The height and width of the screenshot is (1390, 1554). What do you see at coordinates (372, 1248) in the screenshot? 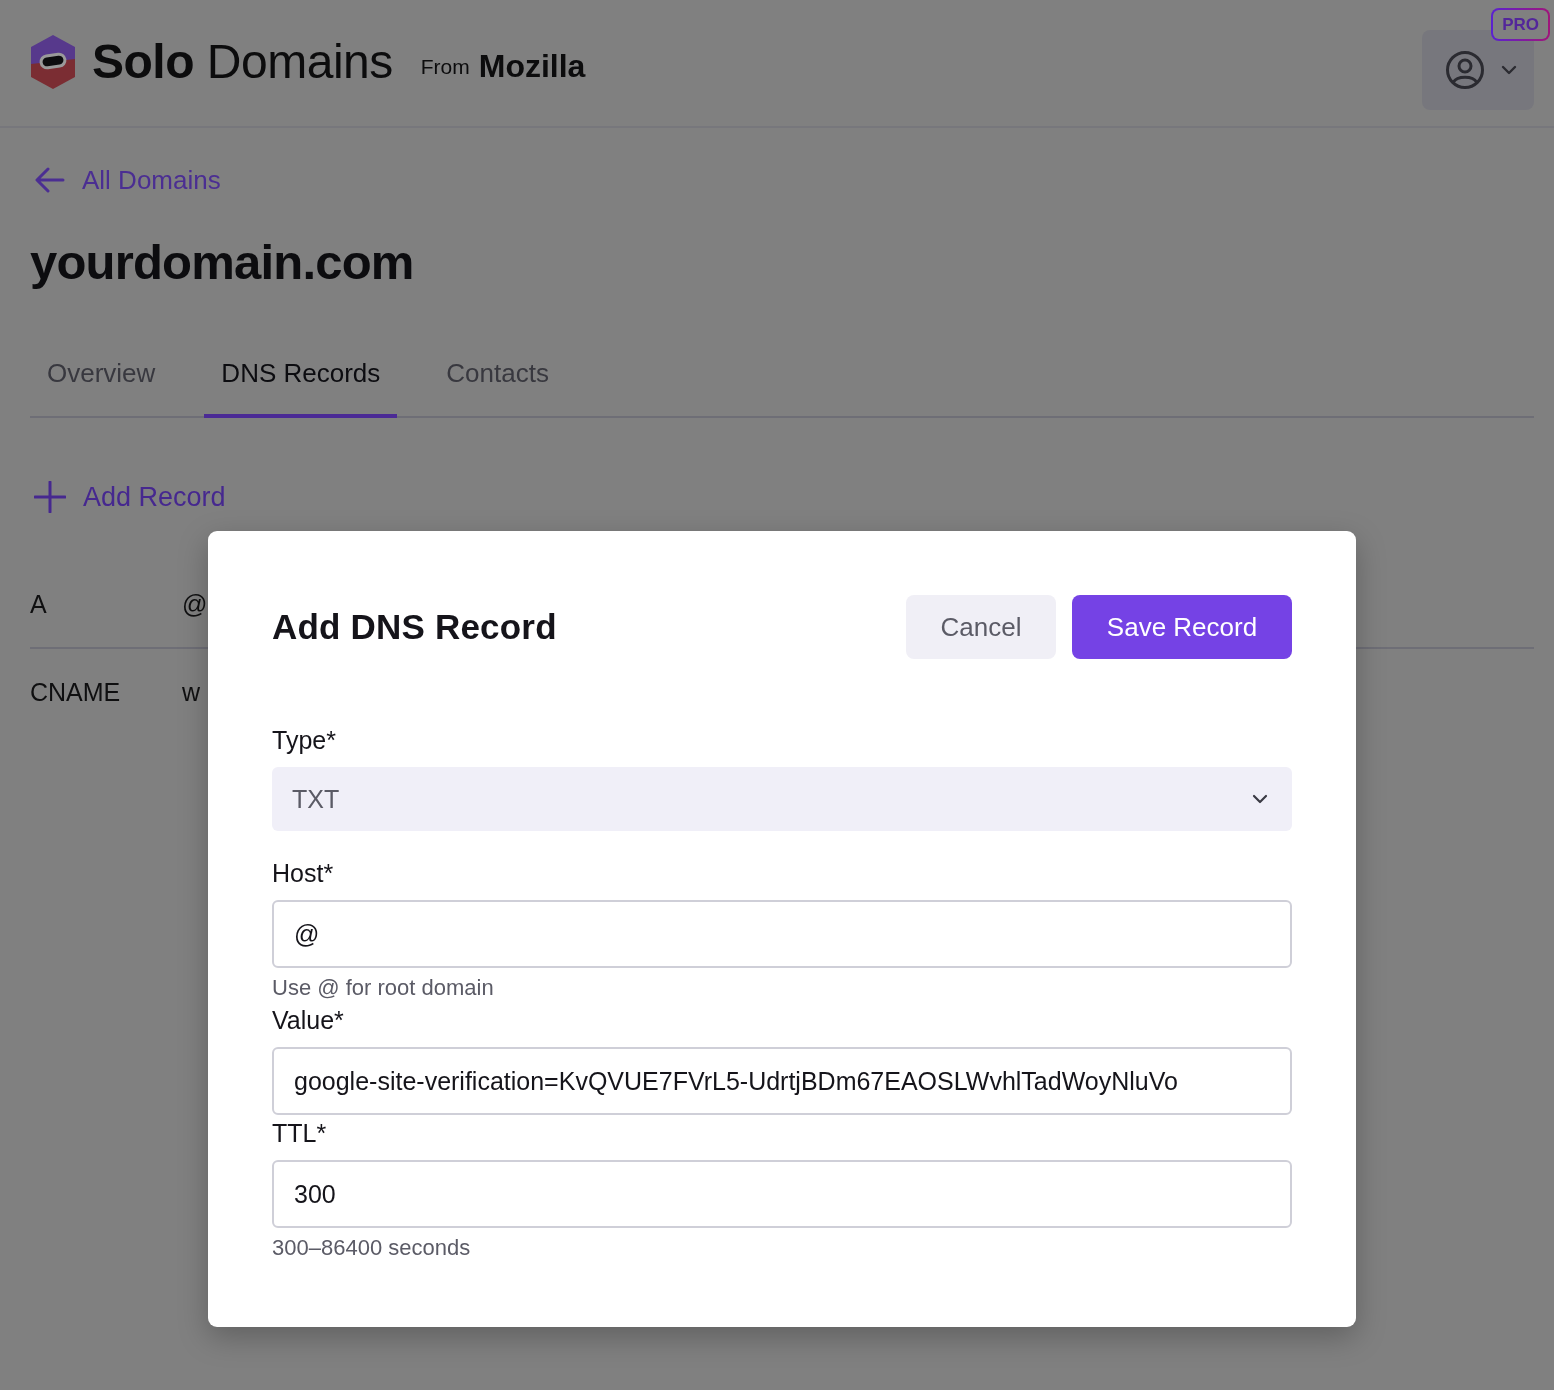
I see `hint-text: 300–86400 seconds` at bounding box center [372, 1248].